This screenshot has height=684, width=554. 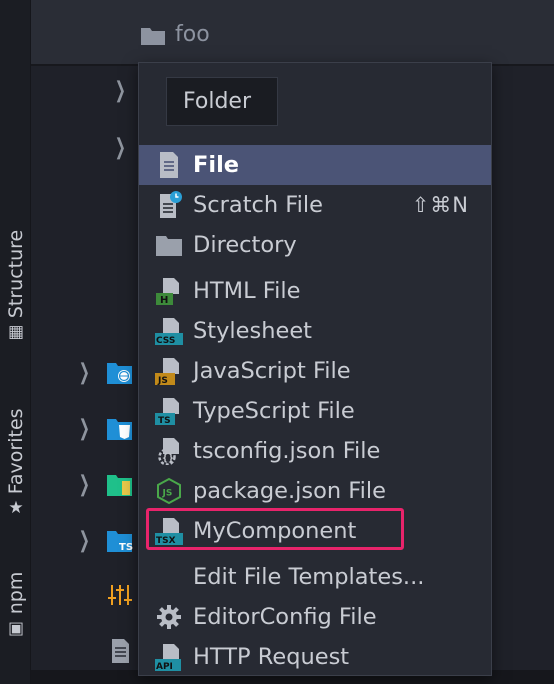 I want to click on menu-item-label: HTML File, so click(x=247, y=291).